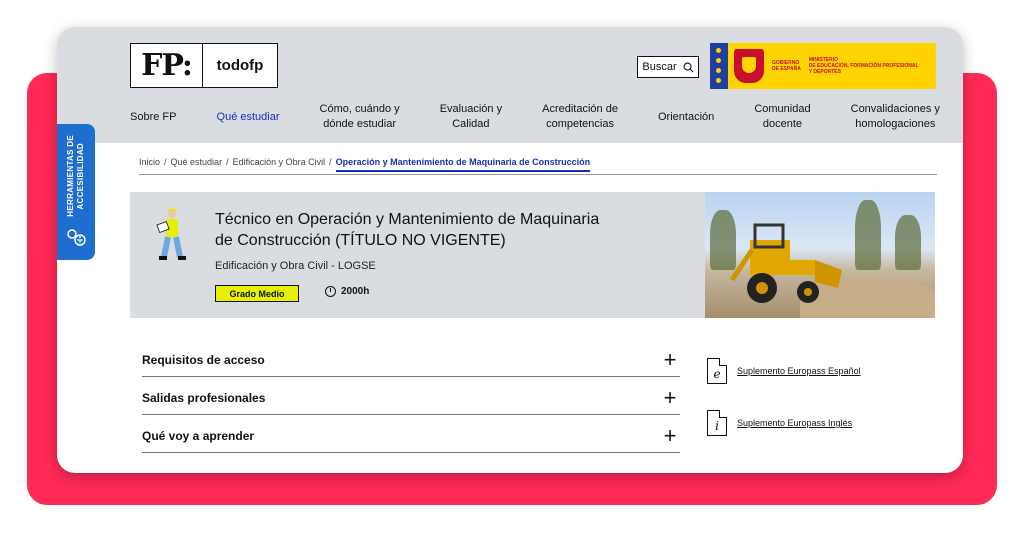  Describe the element at coordinates (580, 117) in the screenshot. I see `nav-acreditacion: Acreditación de competencias` at that location.